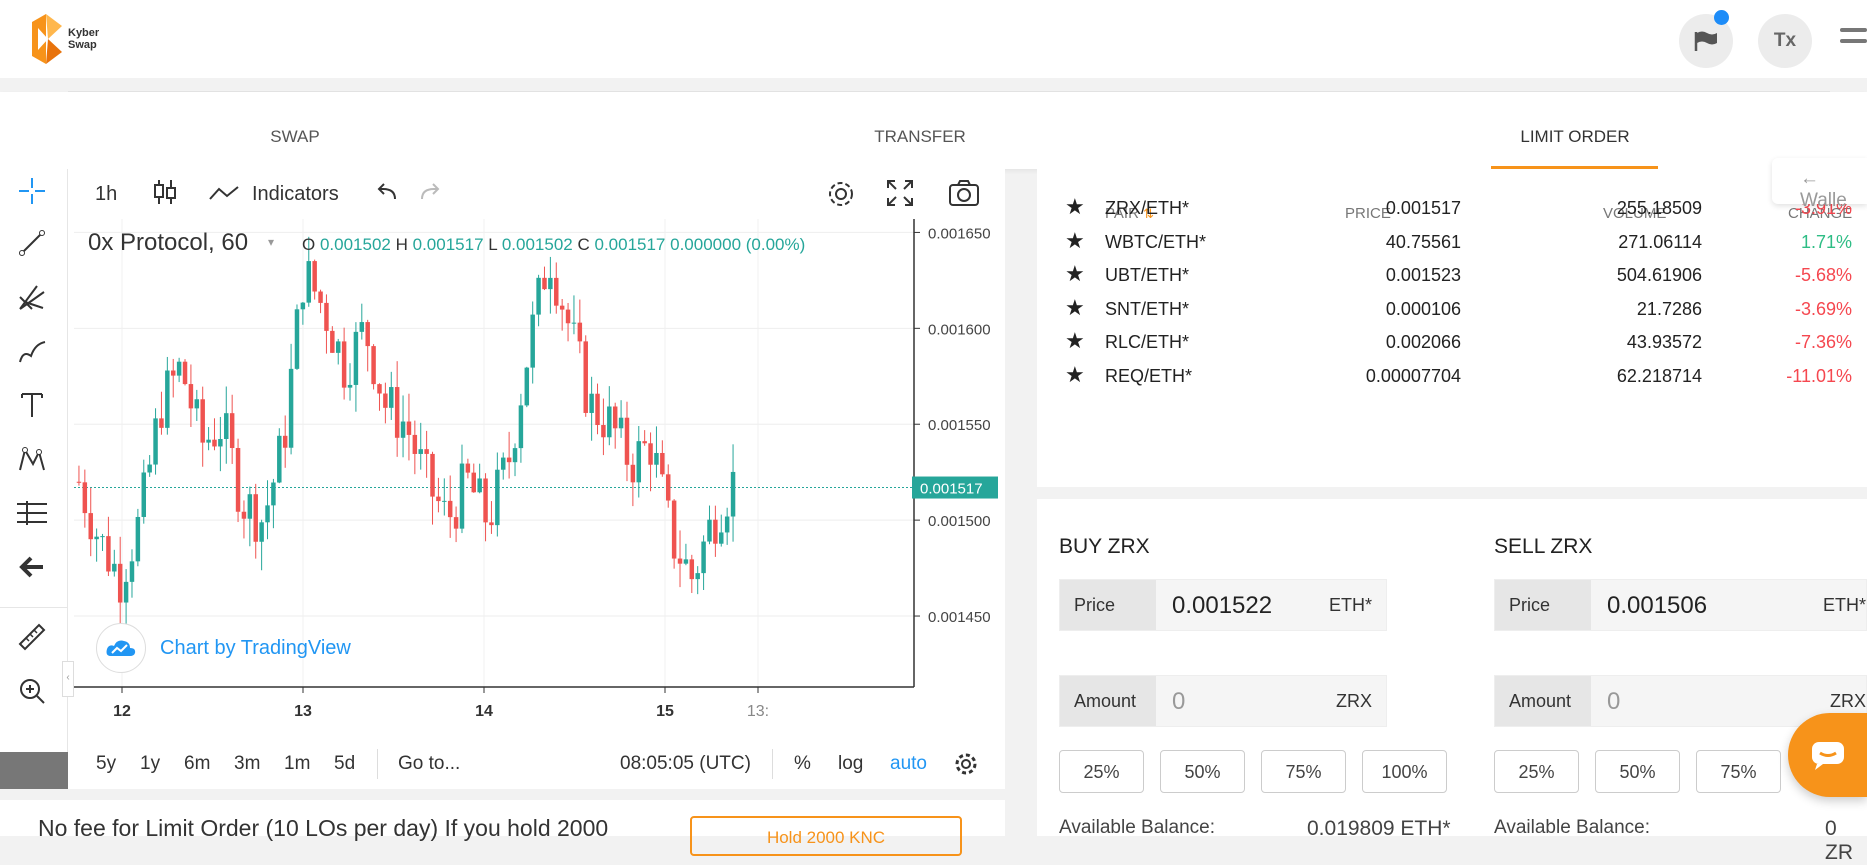 Image resolution: width=1867 pixels, height=865 pixels. Describe the element at coordinates (344, 764) in the screenshot. I see `range-5d: 5d` at that location.